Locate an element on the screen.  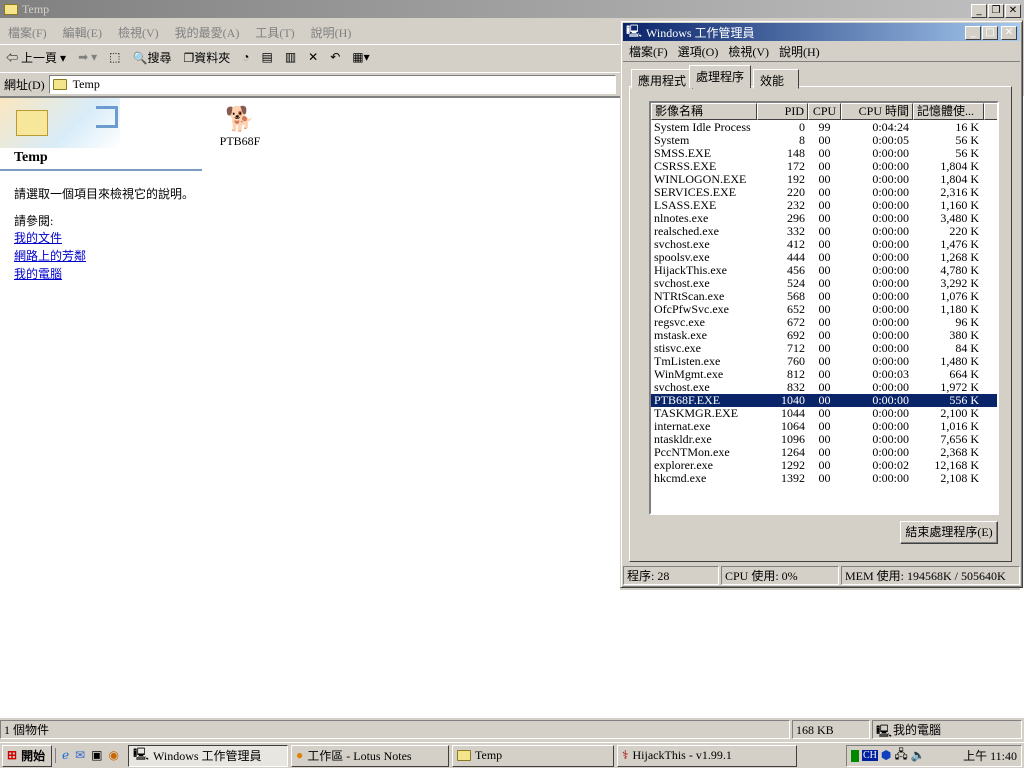
taskbar-lotus-notes: ● 工作區 - Lotus Notes is located at coordinates (370, 755).